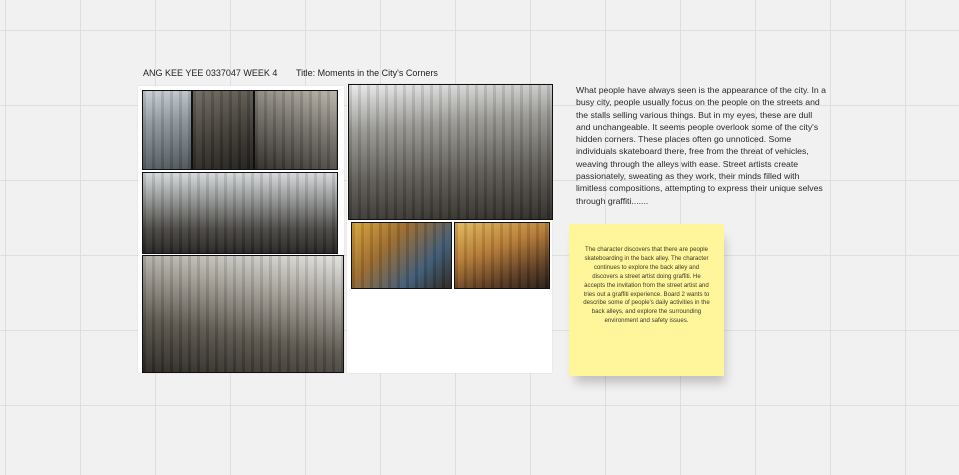  Describe the element at coordinates (210, 73) in the screenshot. I see `author-label: ANG KEE YEE 0337047 WEEK 4` at that location.